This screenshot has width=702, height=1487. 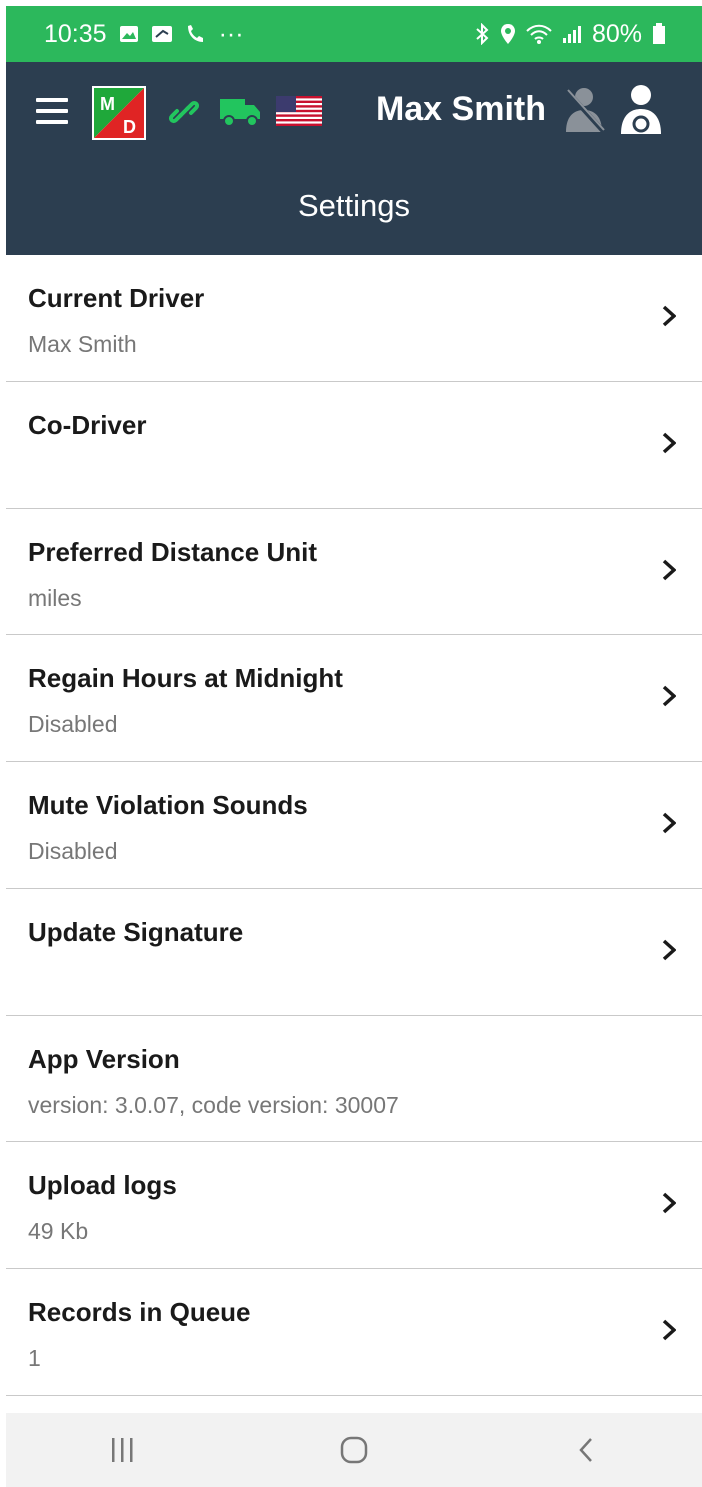 I want to click on back-icon, so click(x=586, y=1450).